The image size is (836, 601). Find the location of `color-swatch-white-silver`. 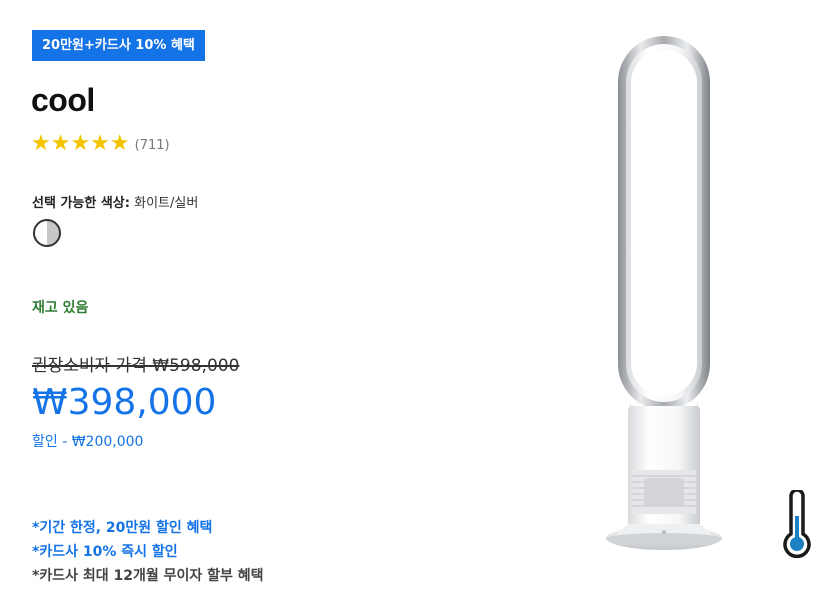

color-swatch-white-silver is located at coordinates (47, 233).